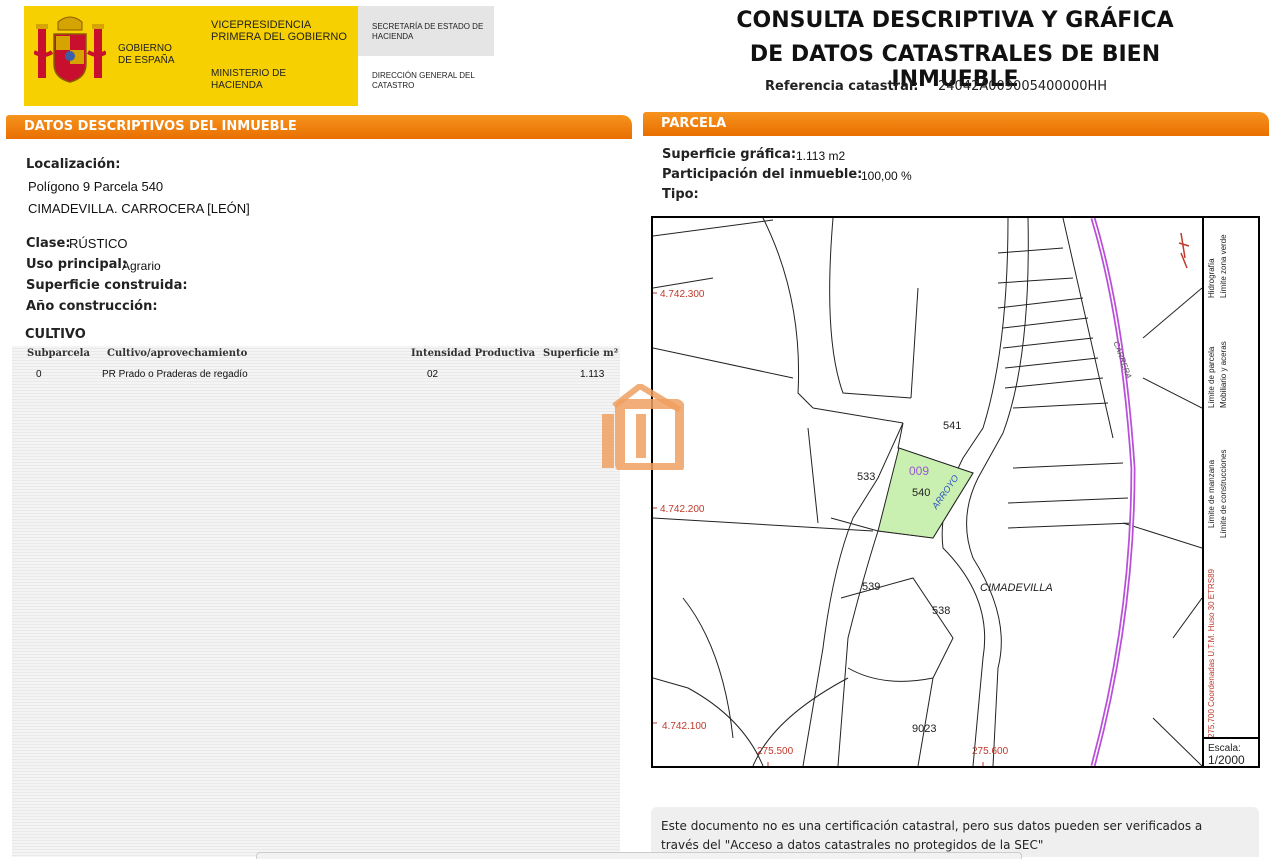  What do you see at coordinates (423, 80) in the screenshot?
I see `direccion-label: DIRECCIÓN GENERAL DEL CATASTRO` at bounding box center [423, 80].